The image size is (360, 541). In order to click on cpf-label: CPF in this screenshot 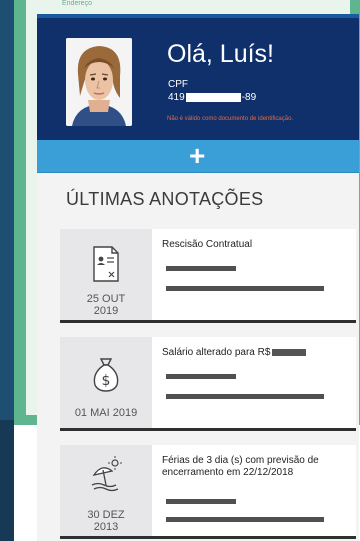, I will do `click(178, 84)`.